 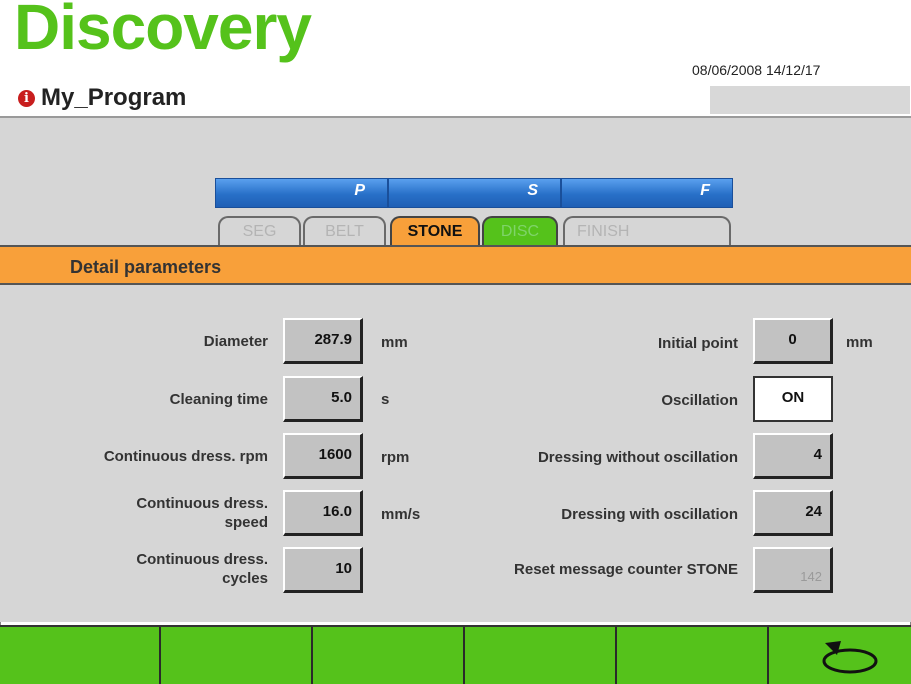 What do you see at coordinates (647, 193) in the screenshot?
I see `tab-group-f: F` at bounding box center [647, 193].